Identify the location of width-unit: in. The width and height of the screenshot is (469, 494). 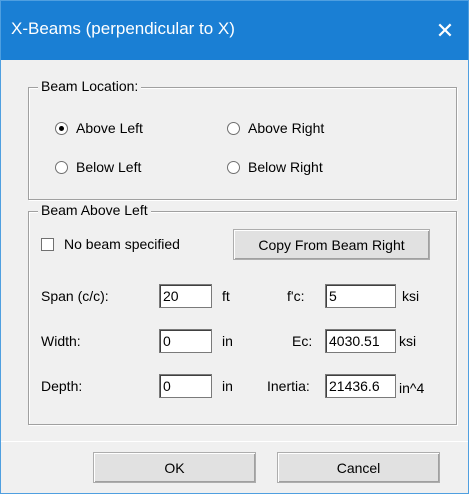
(227, 341).